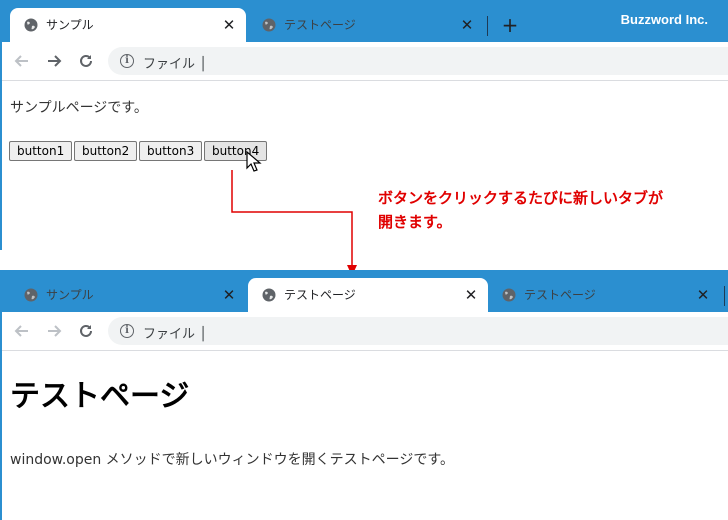 The image size is (728, 520). I want to click on address-bar: i ファイル │, so click(418, 331).